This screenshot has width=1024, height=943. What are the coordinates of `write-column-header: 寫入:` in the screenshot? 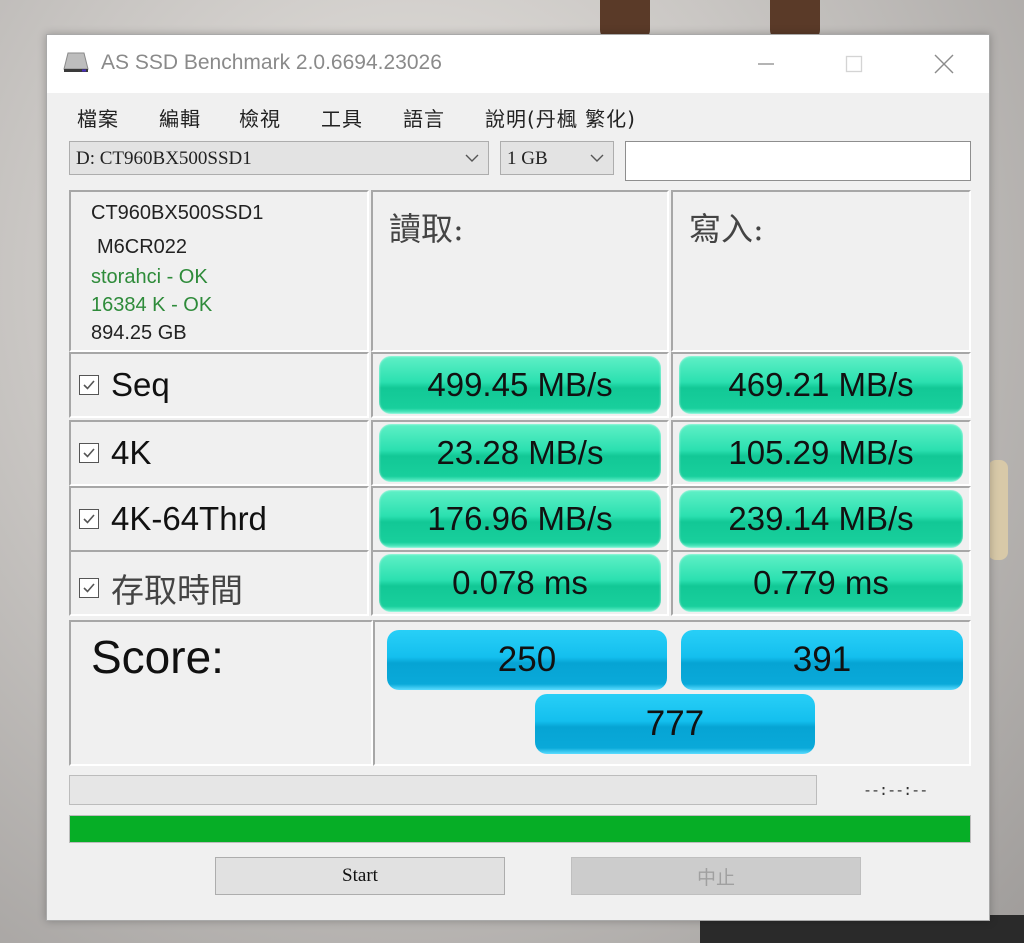 It's located at (821, 271).